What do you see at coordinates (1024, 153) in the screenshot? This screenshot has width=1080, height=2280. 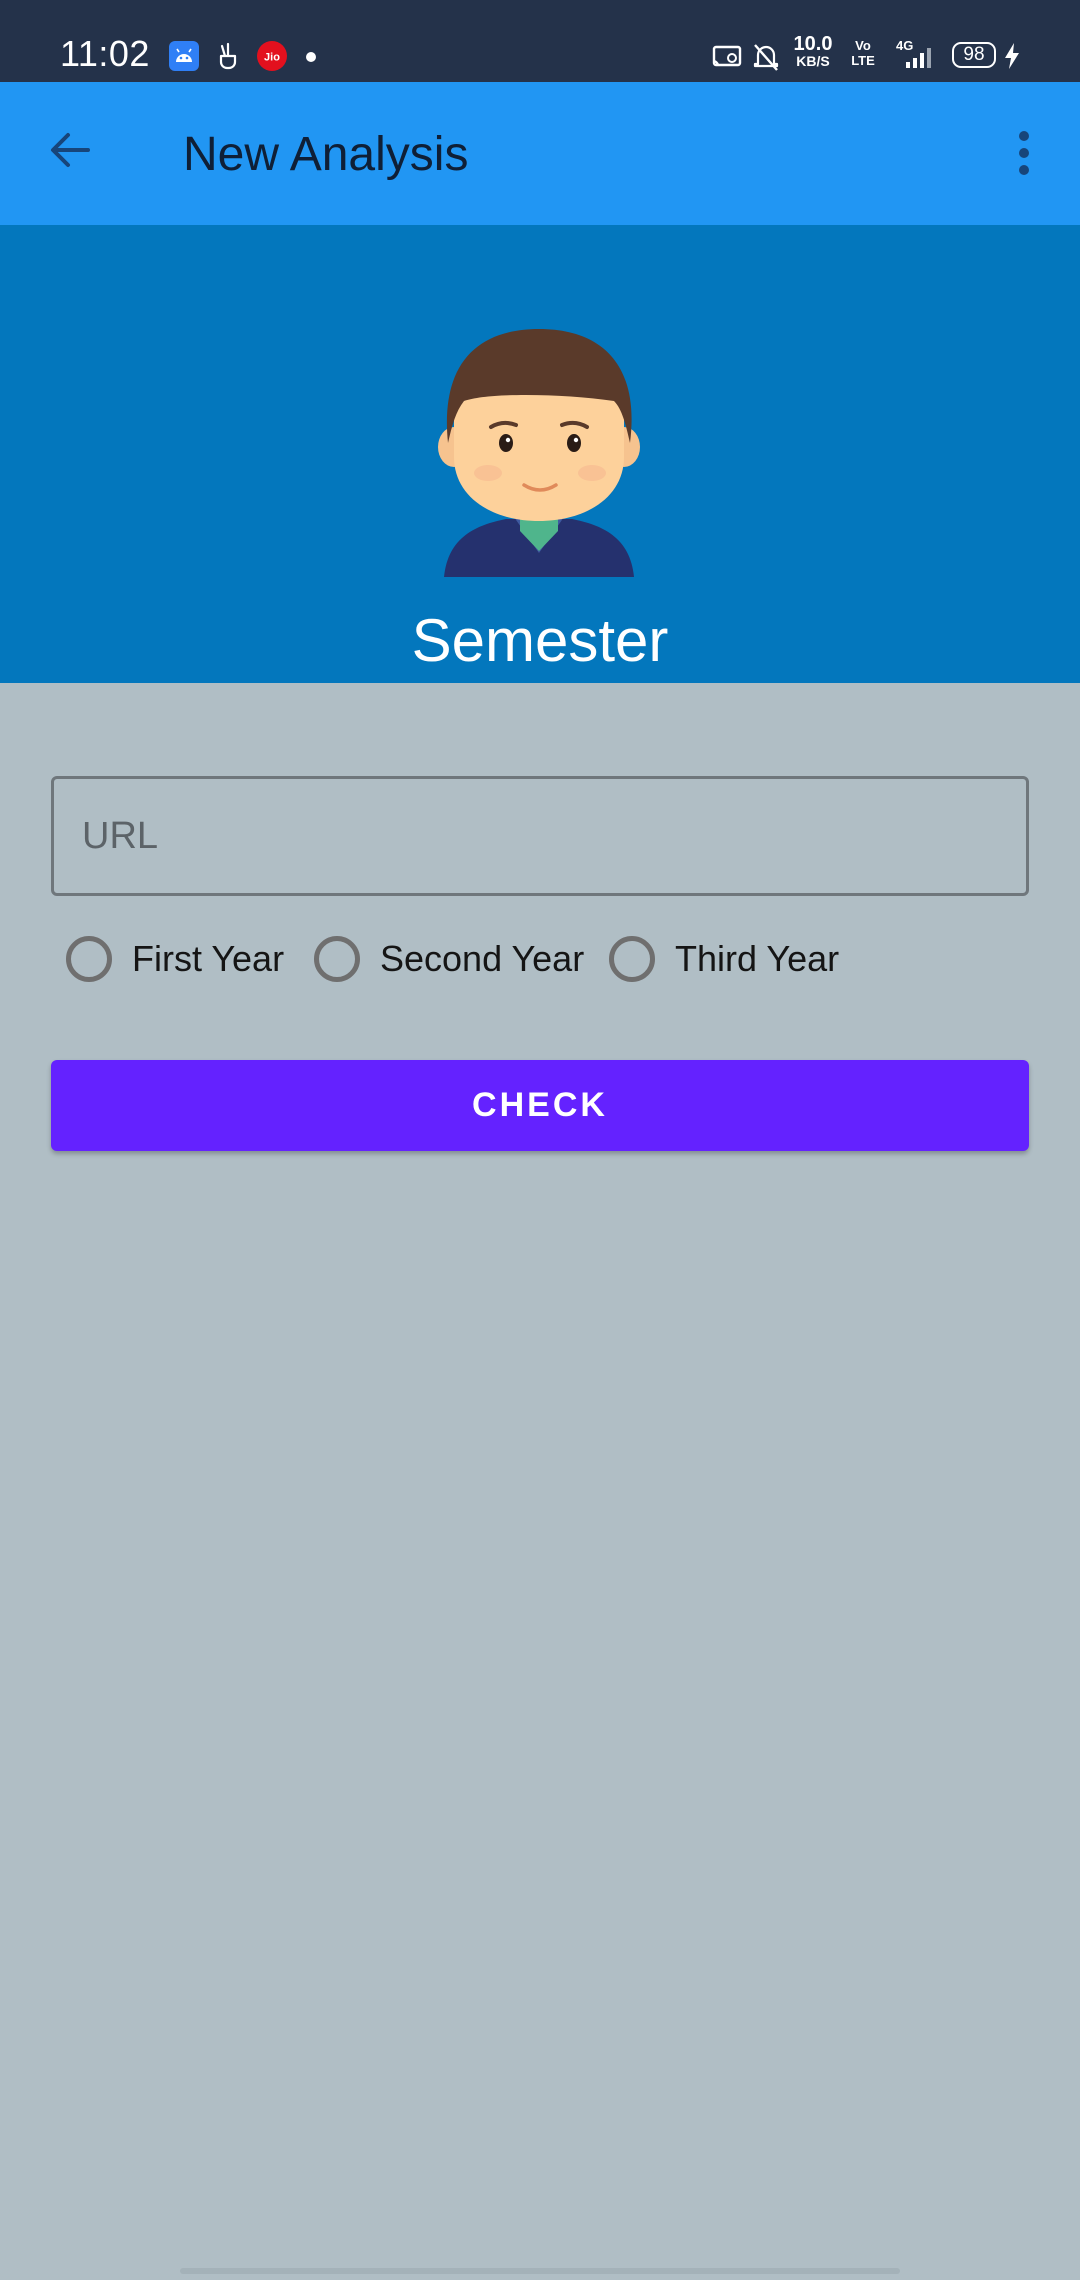 I see `more-vert-icon` at bounding box center [1024, 153].